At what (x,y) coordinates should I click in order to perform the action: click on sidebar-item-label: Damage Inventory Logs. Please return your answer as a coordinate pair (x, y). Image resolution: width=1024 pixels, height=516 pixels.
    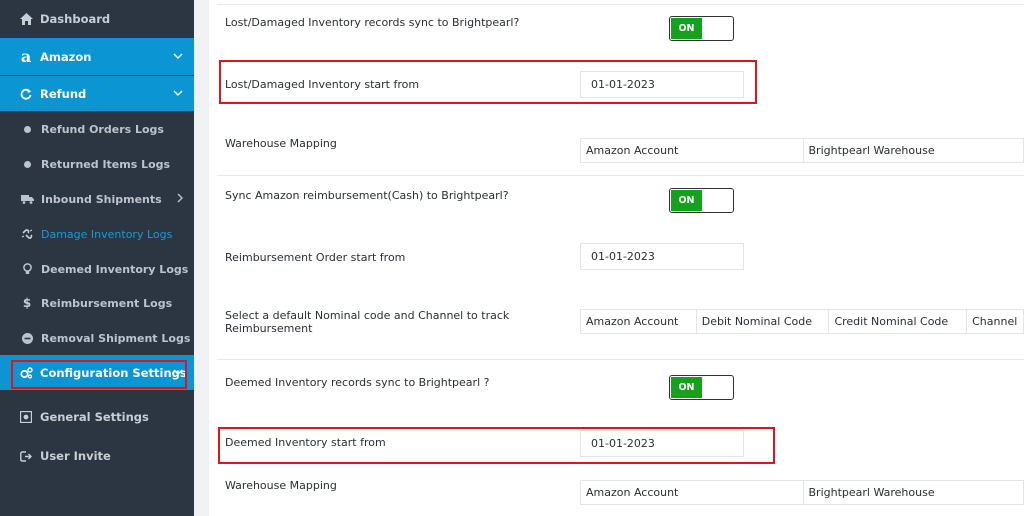
    Looking at the image, I should click on (107, 234).